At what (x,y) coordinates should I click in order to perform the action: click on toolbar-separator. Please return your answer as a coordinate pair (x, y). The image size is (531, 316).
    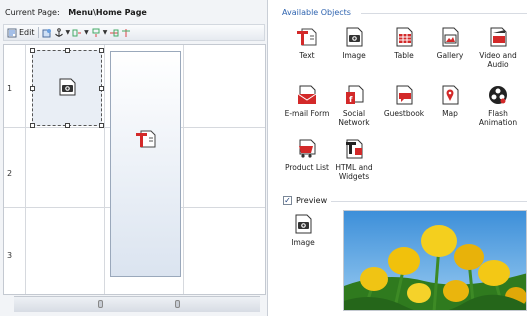
    Looking at the image, I should click on (38, 32).